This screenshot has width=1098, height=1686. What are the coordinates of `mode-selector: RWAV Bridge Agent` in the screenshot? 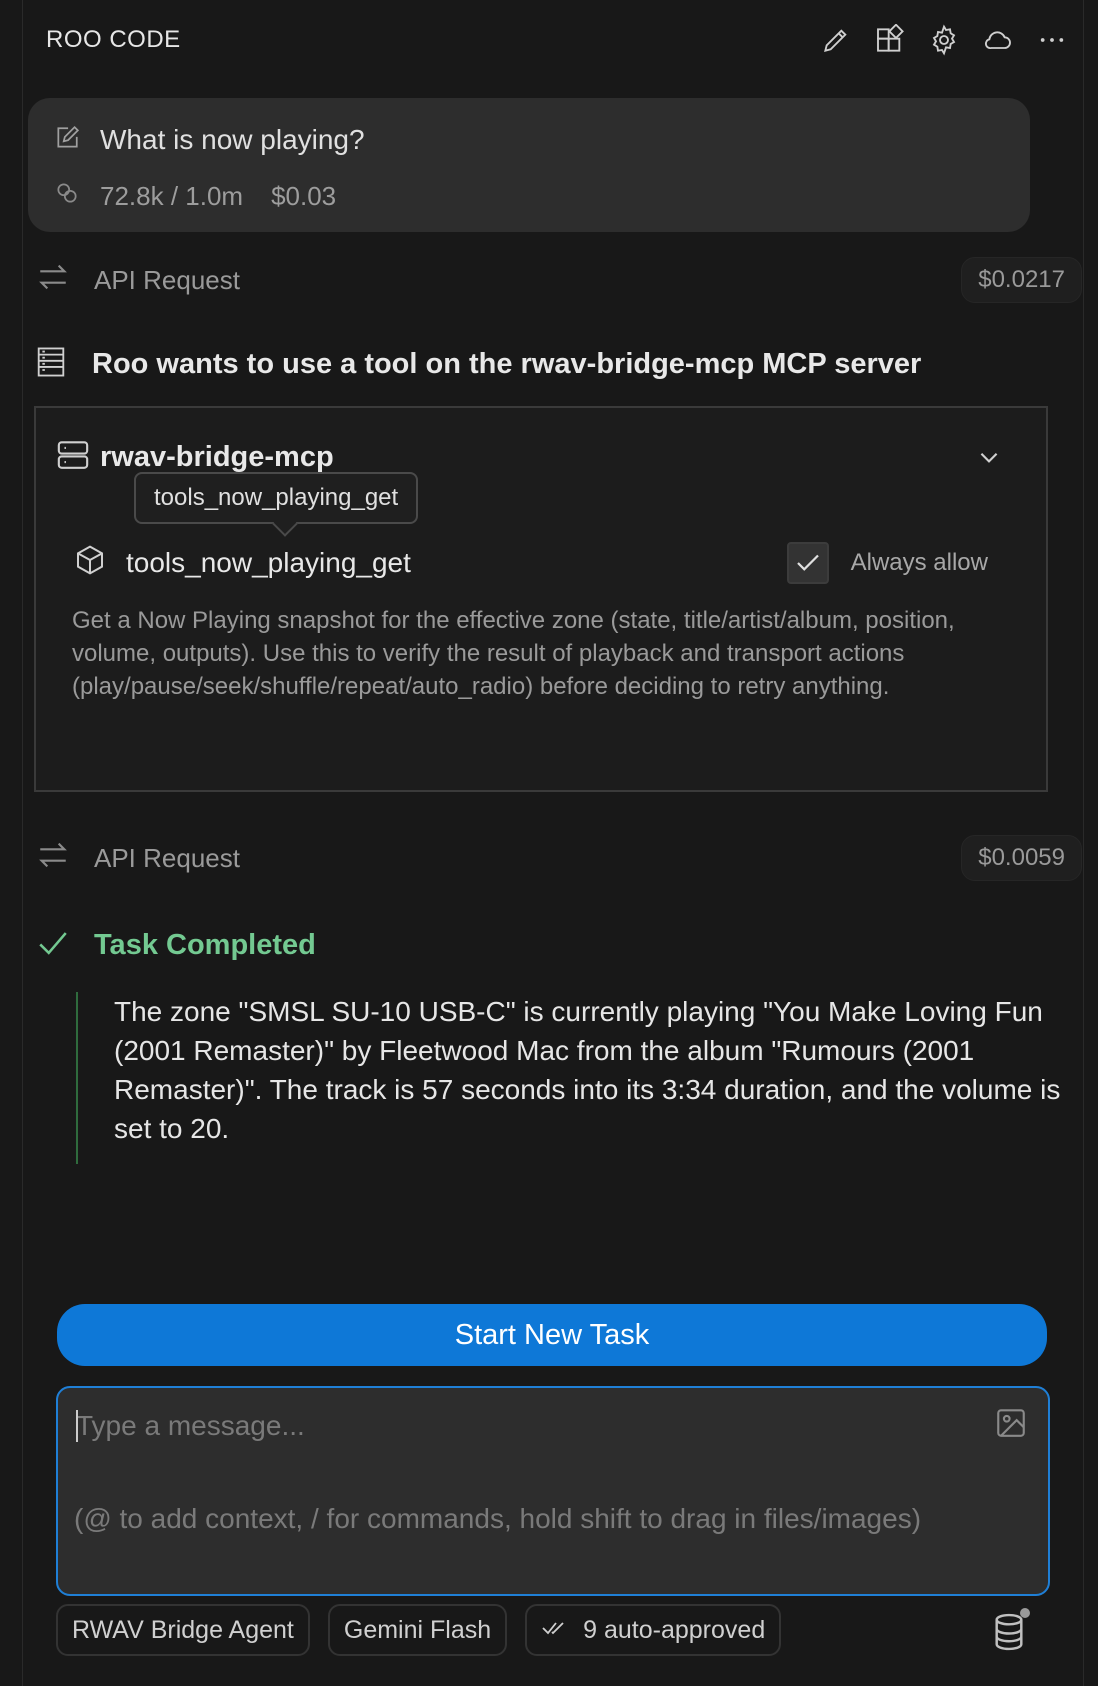 It's located at (183, 1630).